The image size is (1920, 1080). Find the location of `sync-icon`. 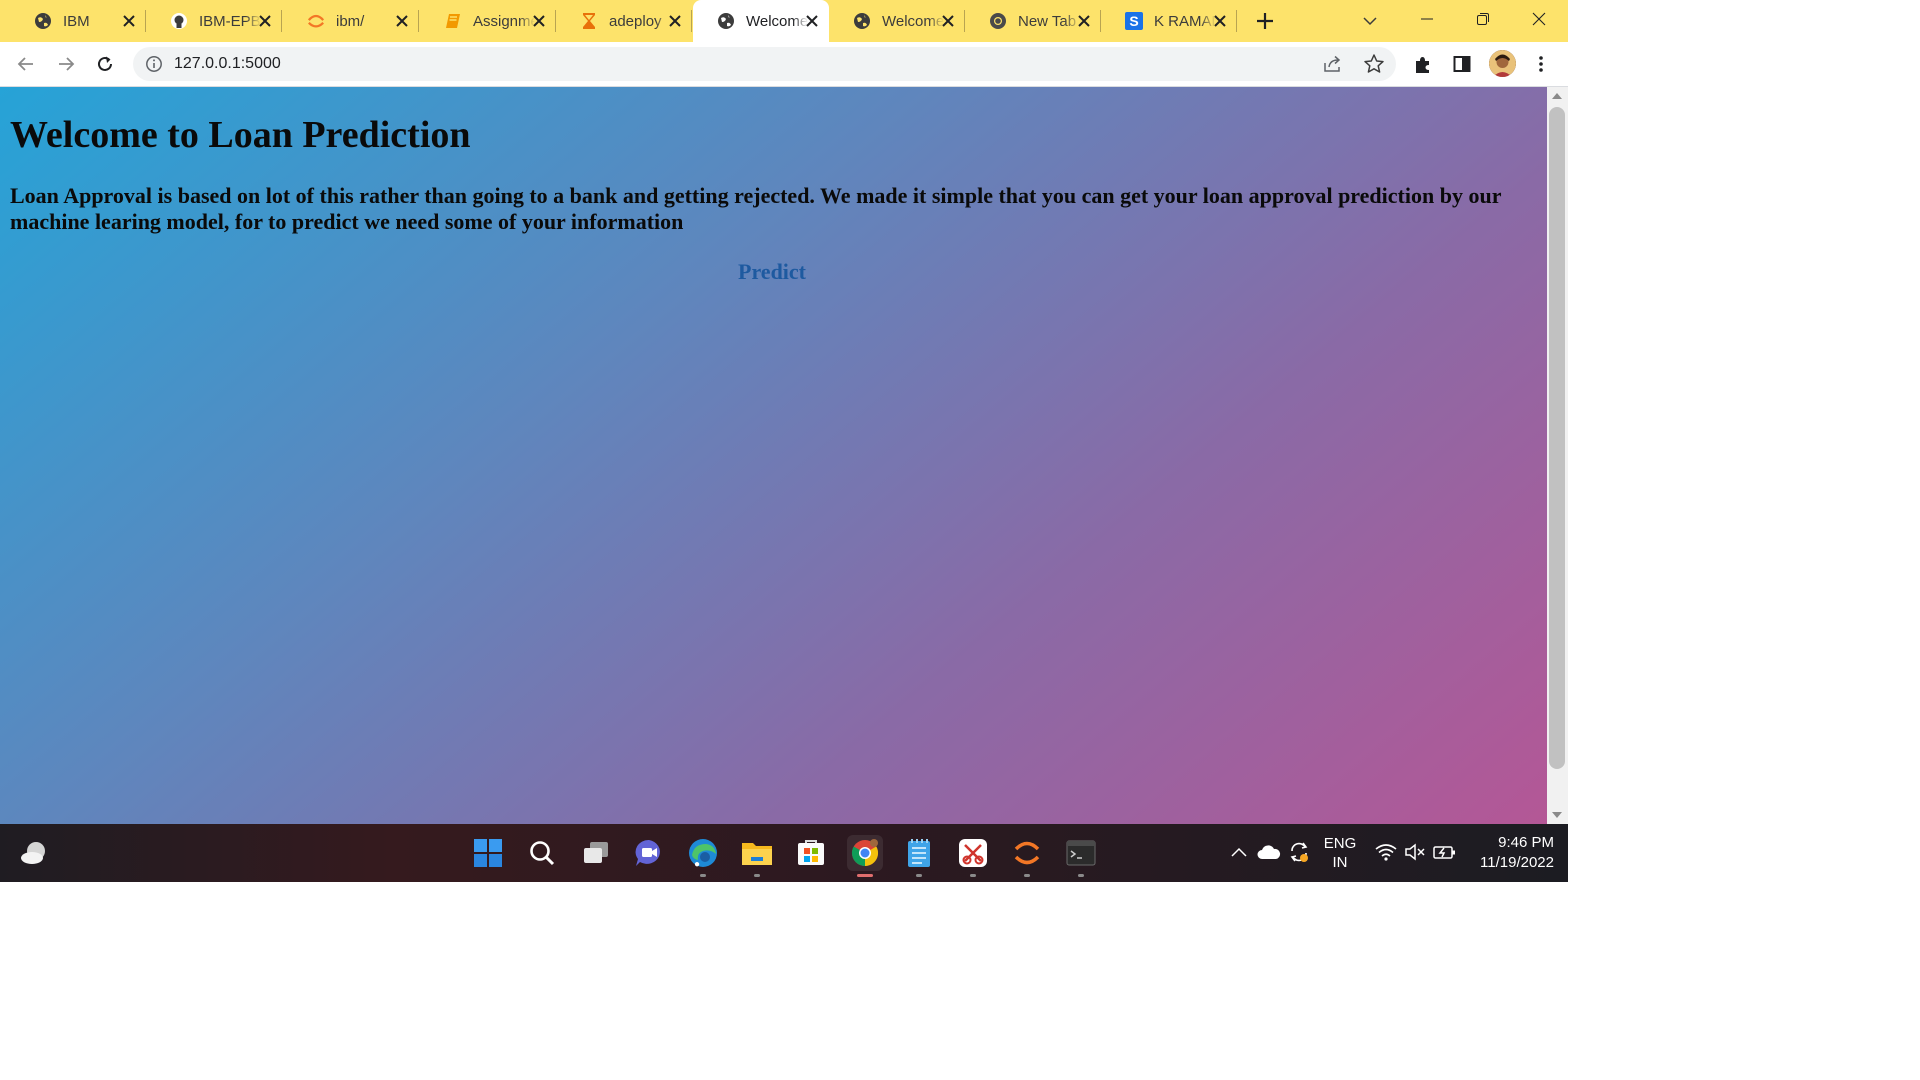

sync-icon is located at coordinates (1299, 852).